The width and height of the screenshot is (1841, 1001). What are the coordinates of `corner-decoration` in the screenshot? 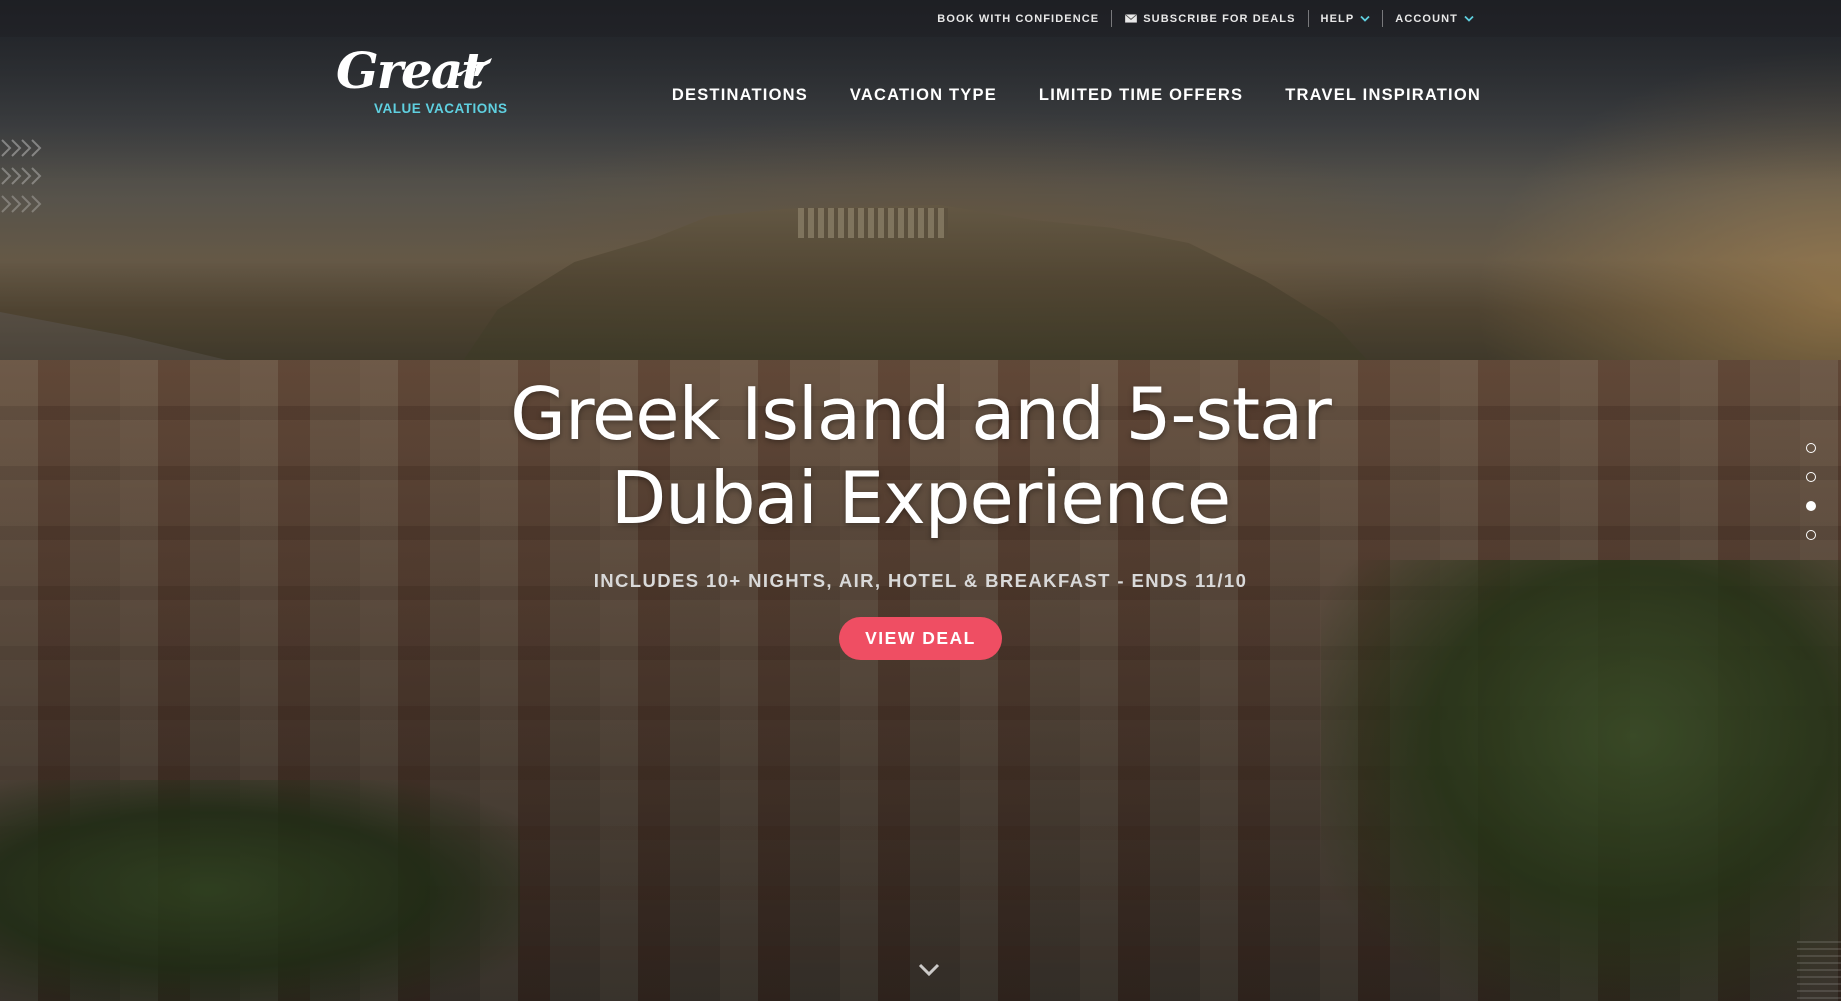 It's located at (1819, 971).